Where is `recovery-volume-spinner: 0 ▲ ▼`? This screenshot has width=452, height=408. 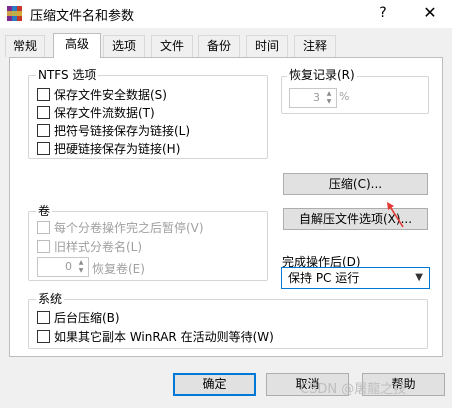
recovery-volume-spinner: 0 ▲ ▼ is located at coordinates (63, 267).